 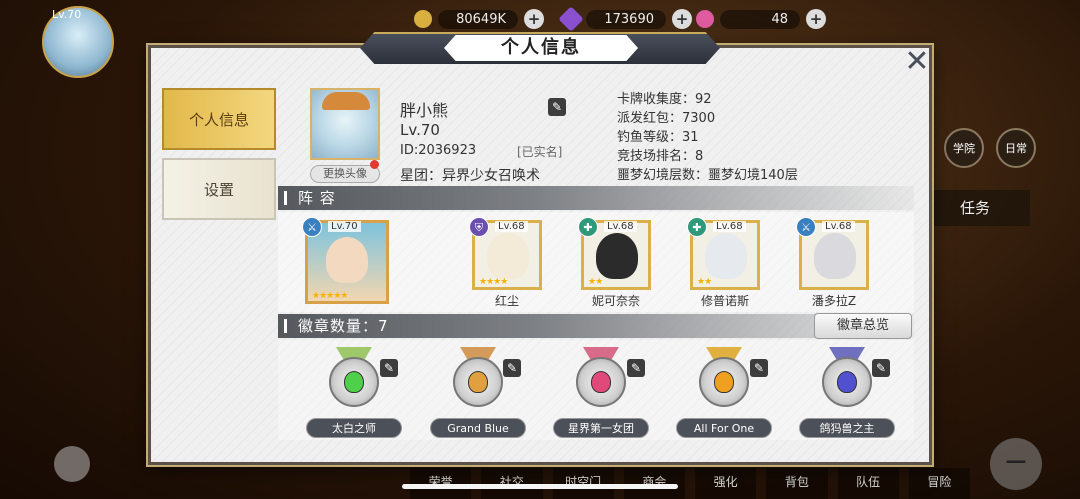 I want to click on player-id: ID:2036923, so click(x=438, y=150).